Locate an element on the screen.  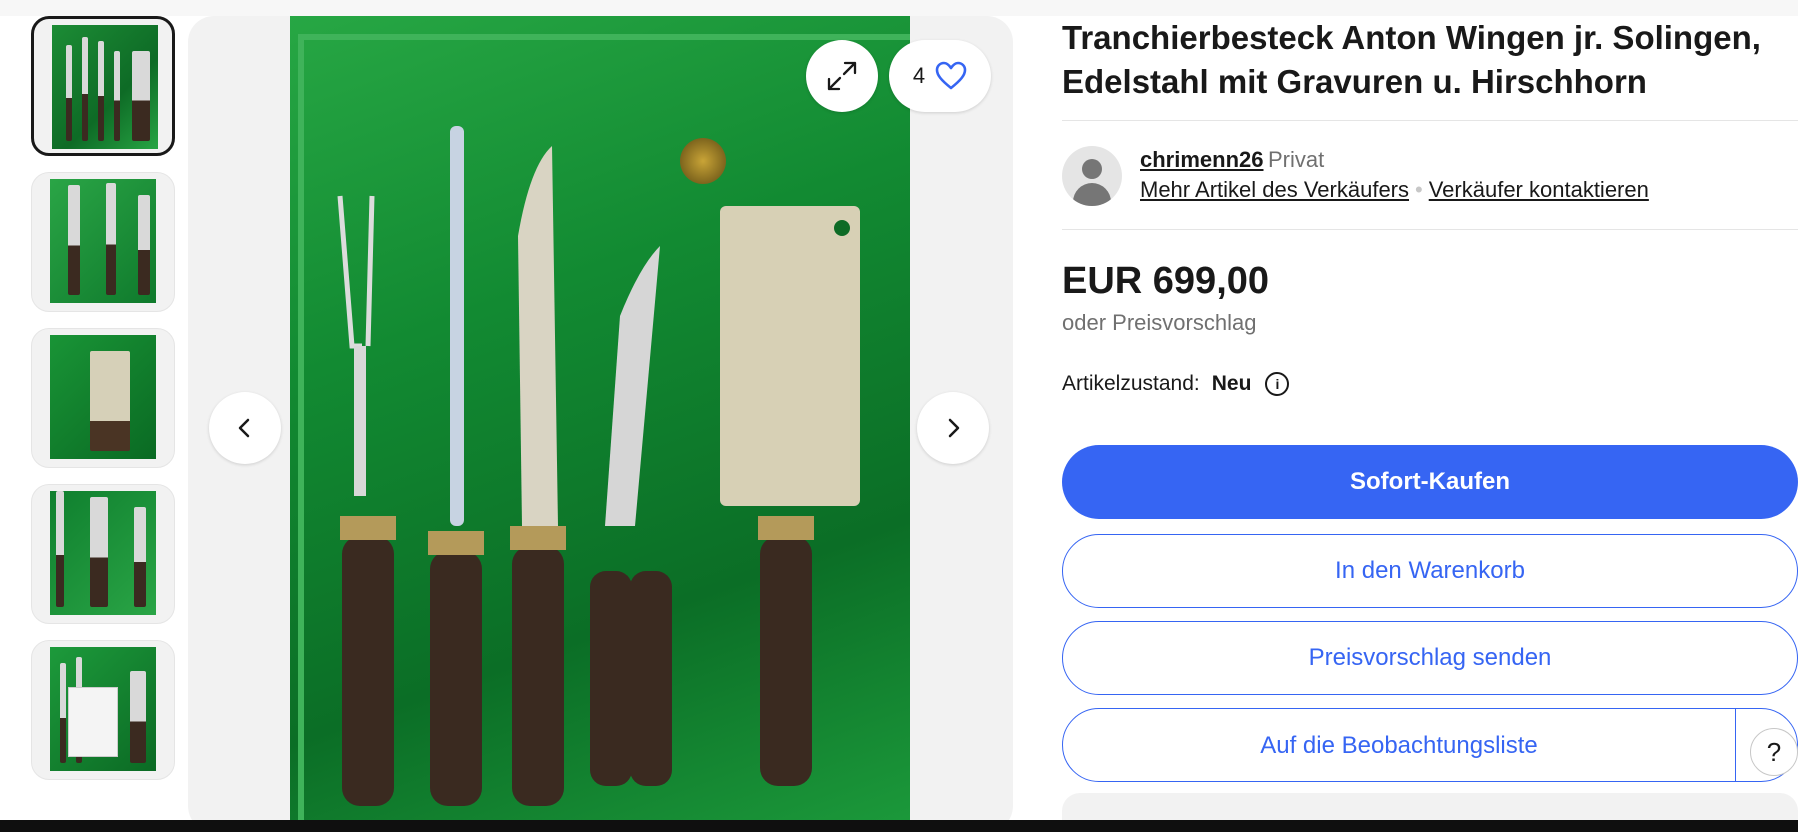
condition-label: Artikelzustand: is located at coordinates (1131, 383).